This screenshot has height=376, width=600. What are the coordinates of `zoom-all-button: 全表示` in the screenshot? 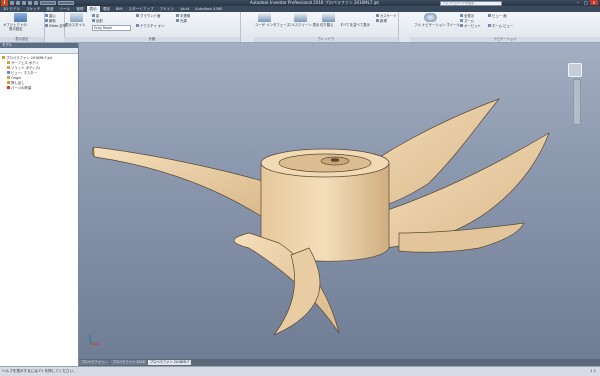 It's located at (467, 16).